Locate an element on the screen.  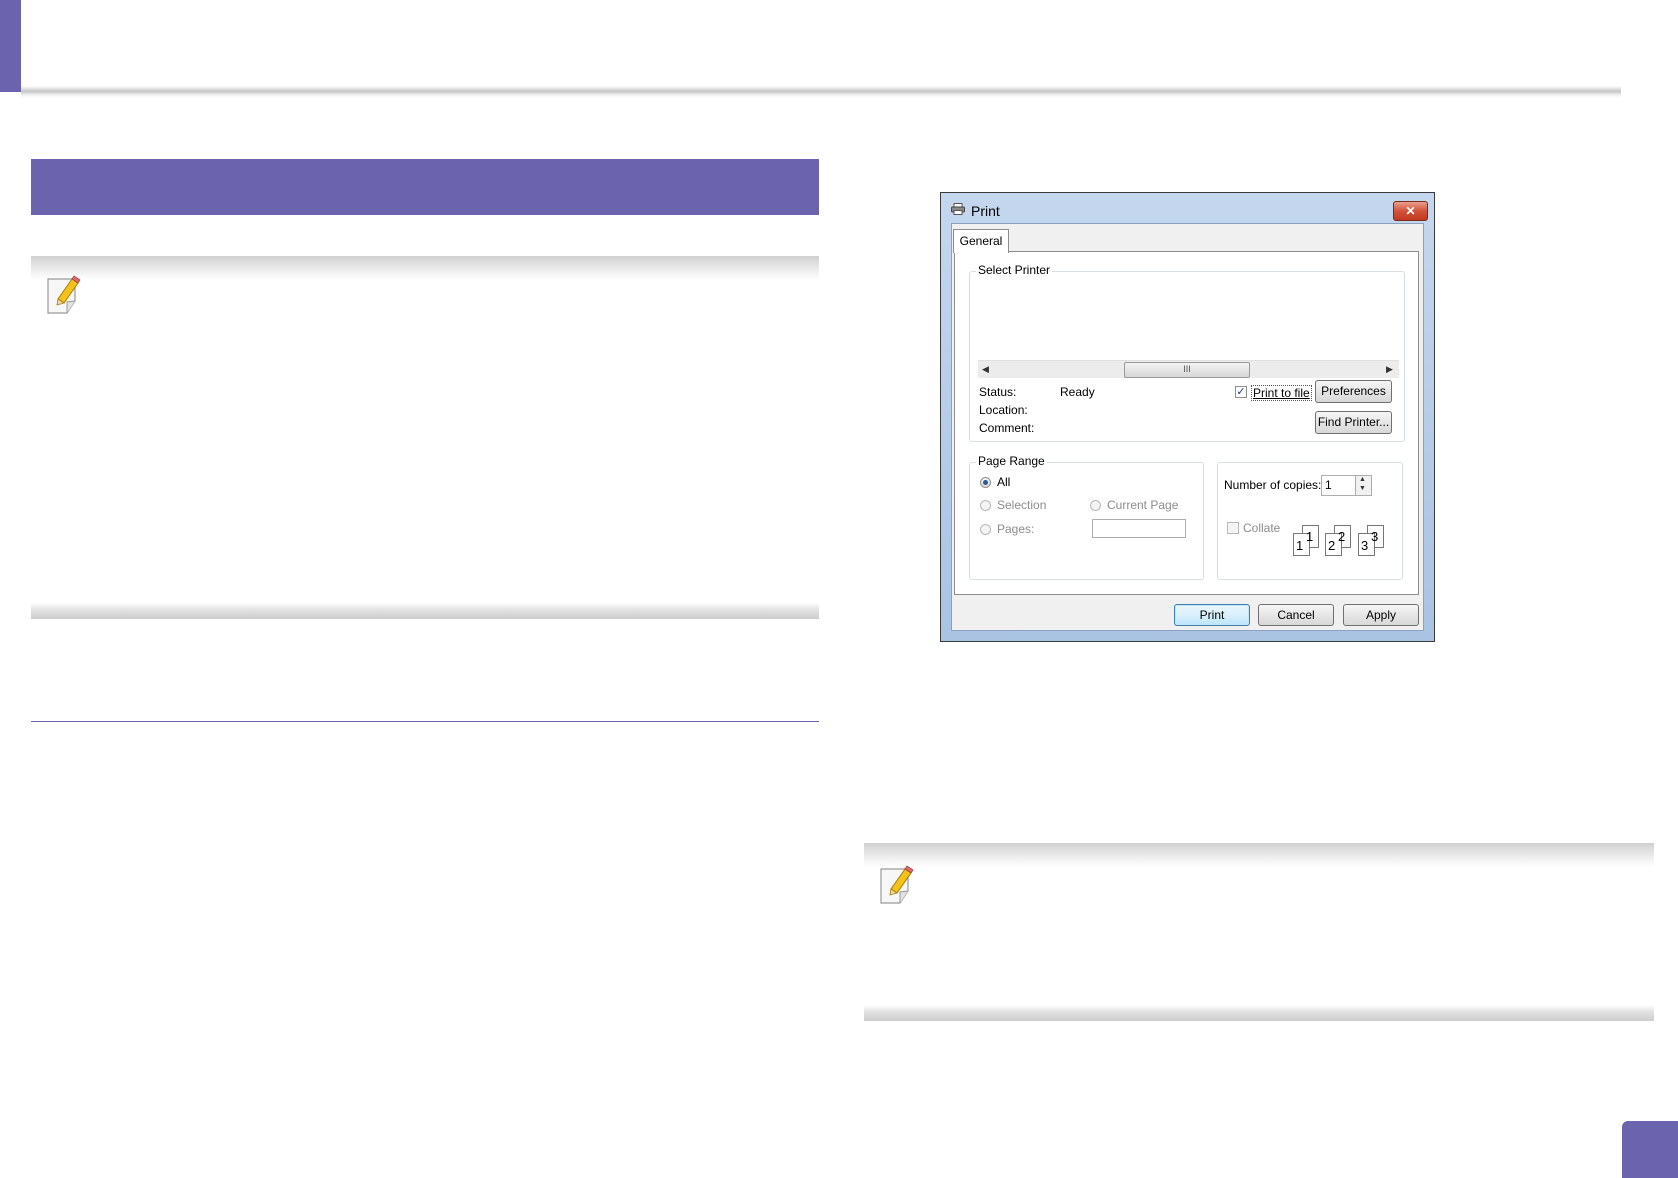
printer-list-scrollbar: ◀ III ▶ is located at coordinates (1188, 369).